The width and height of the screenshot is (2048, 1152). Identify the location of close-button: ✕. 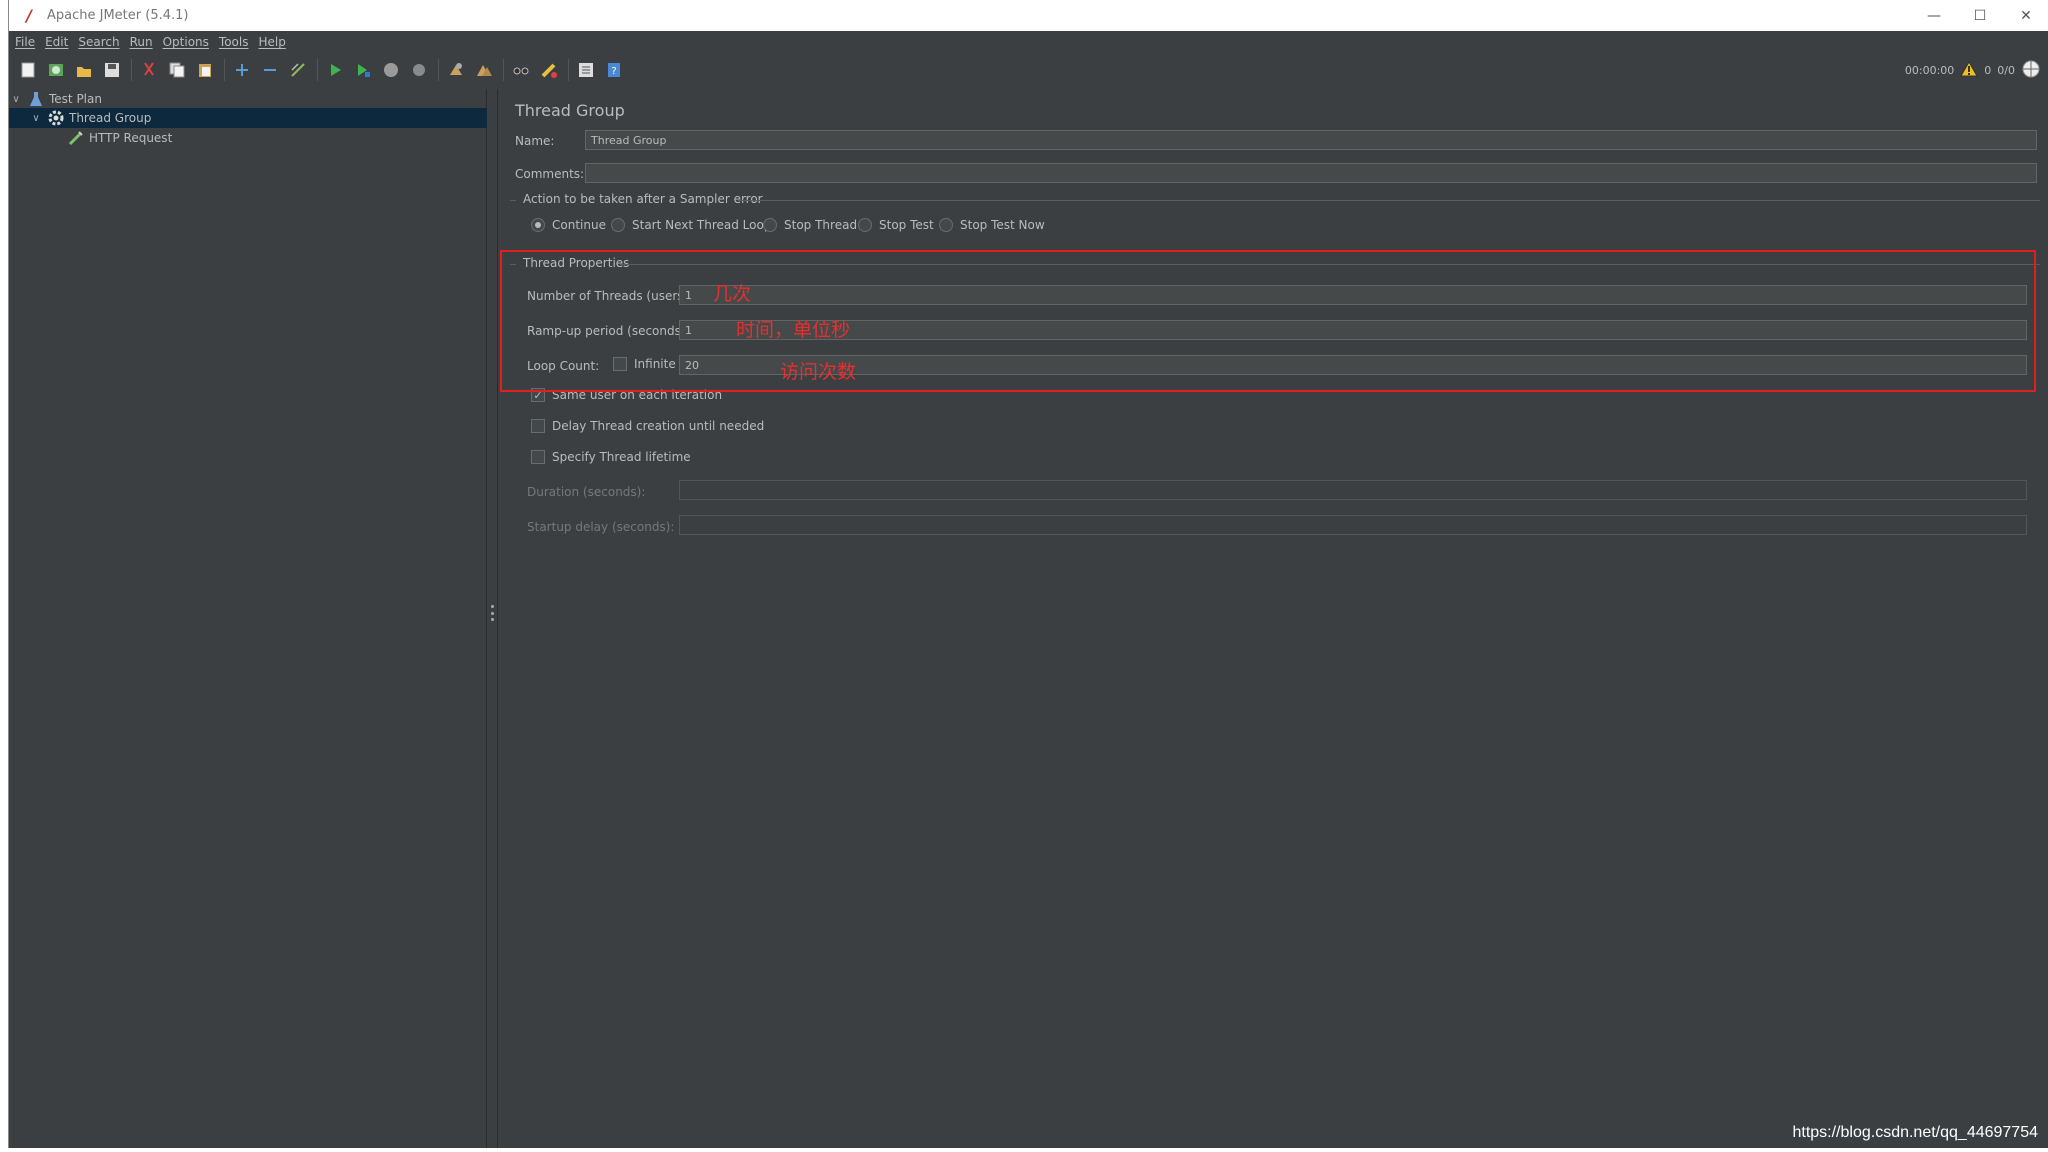
(2025, 15).